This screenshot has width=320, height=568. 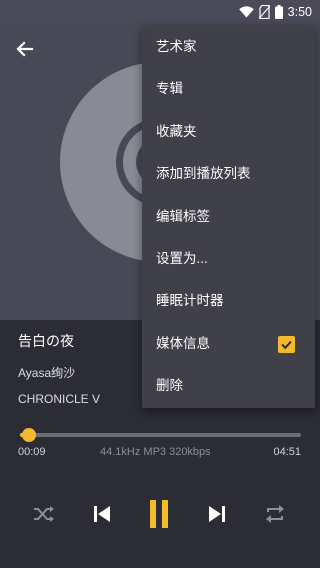 I want to click on no-sim-icon, so click(x=264, y=12).